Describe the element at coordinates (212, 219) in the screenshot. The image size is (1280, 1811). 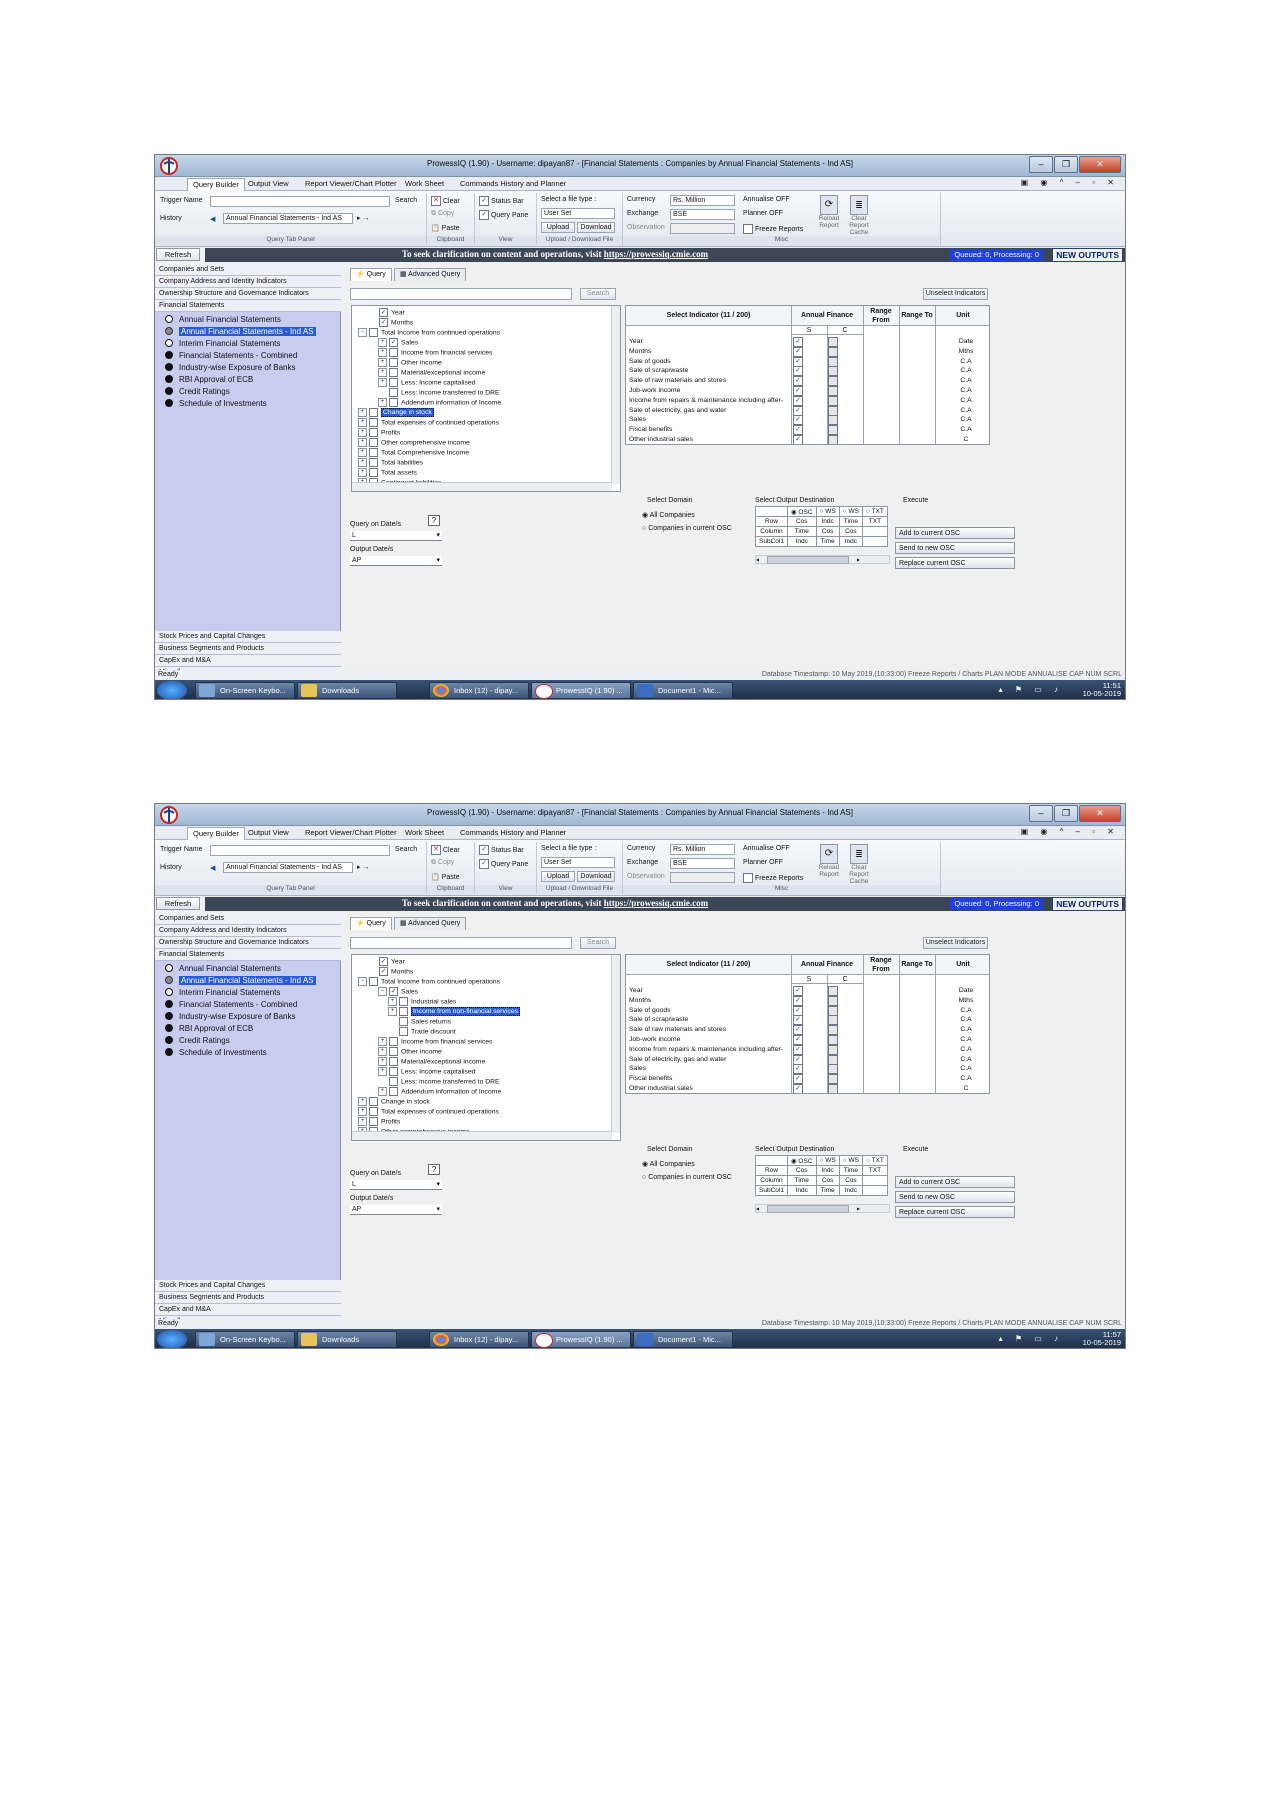
I see `back-arrow-icon: ◀` at that location.